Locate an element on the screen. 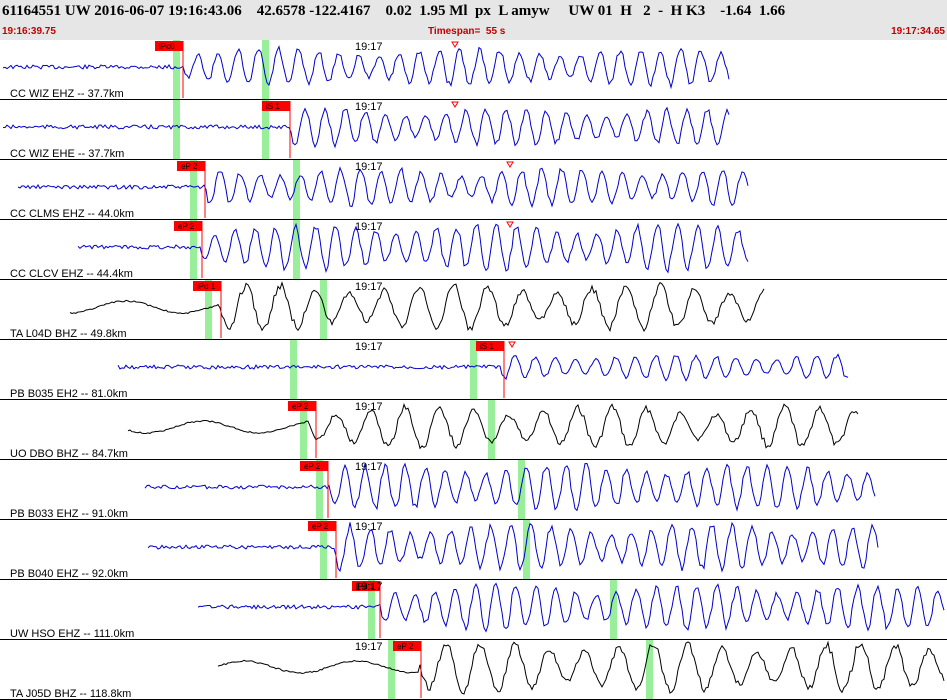 The width and height of the screenshot is (947, 700). station-label: PB B033 EHZ -- 91.0km is located at coordinates (69, 514).